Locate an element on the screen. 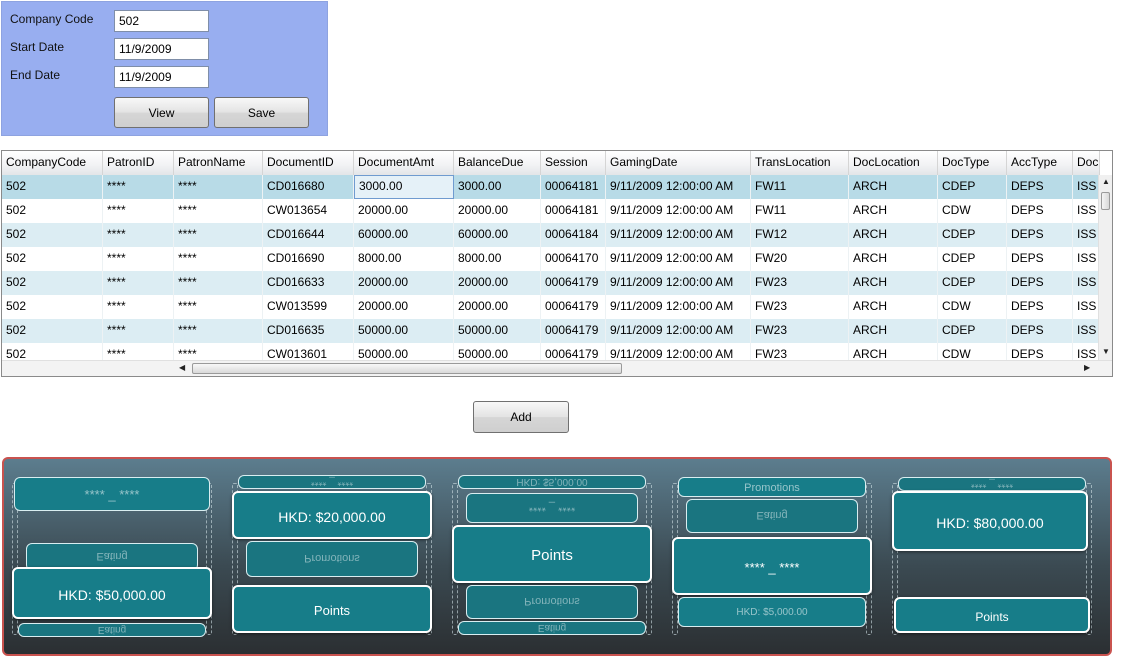 This screenshot has height=663, width=1121. carousel-card: HKD: $50,000.00 is located at coordinates (112, 593).